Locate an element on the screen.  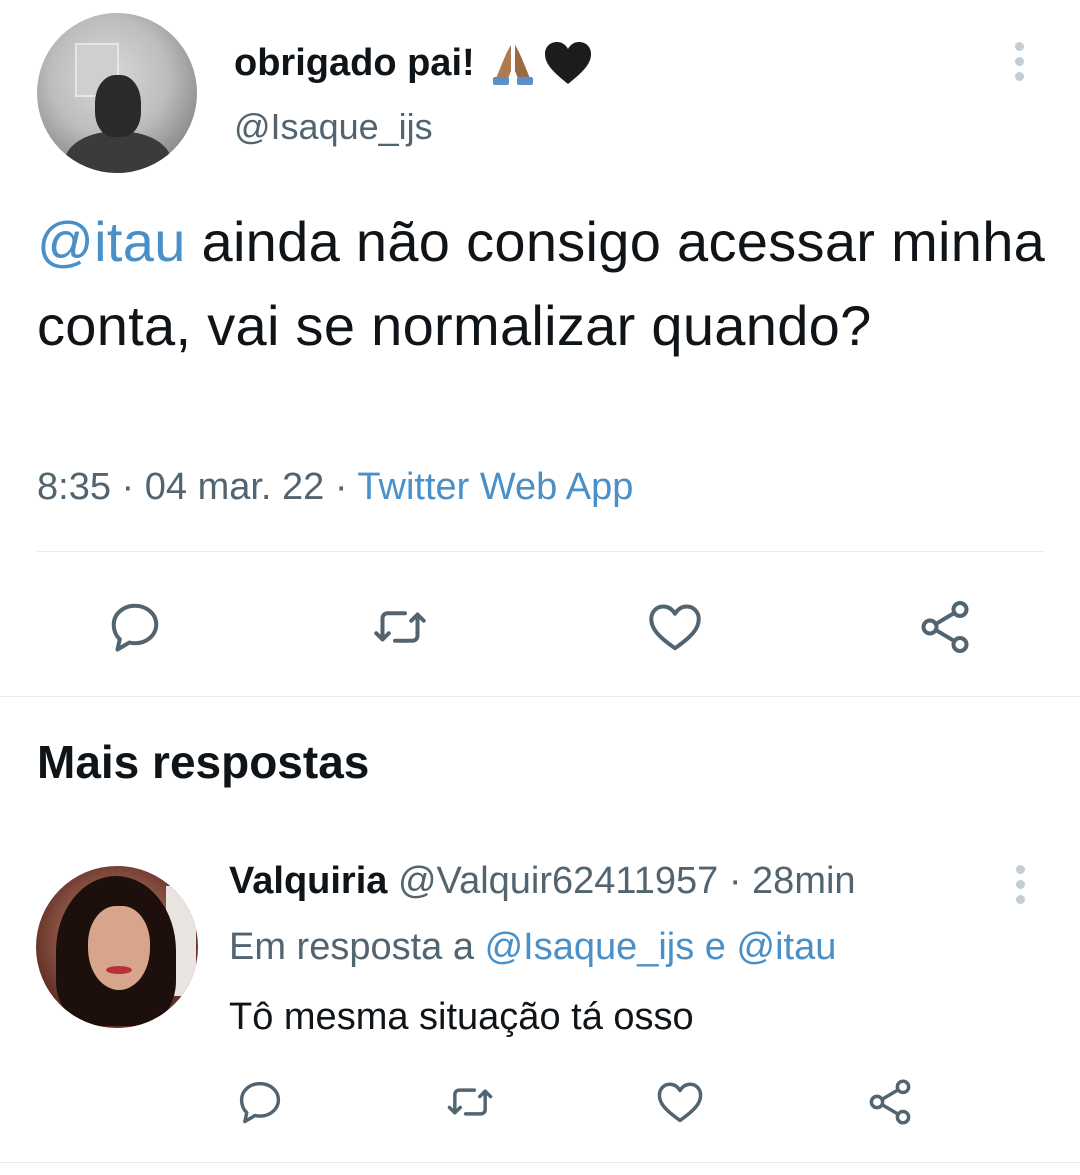
tweet-source-link: Twitter Web App is located at coordinates (495, 487).